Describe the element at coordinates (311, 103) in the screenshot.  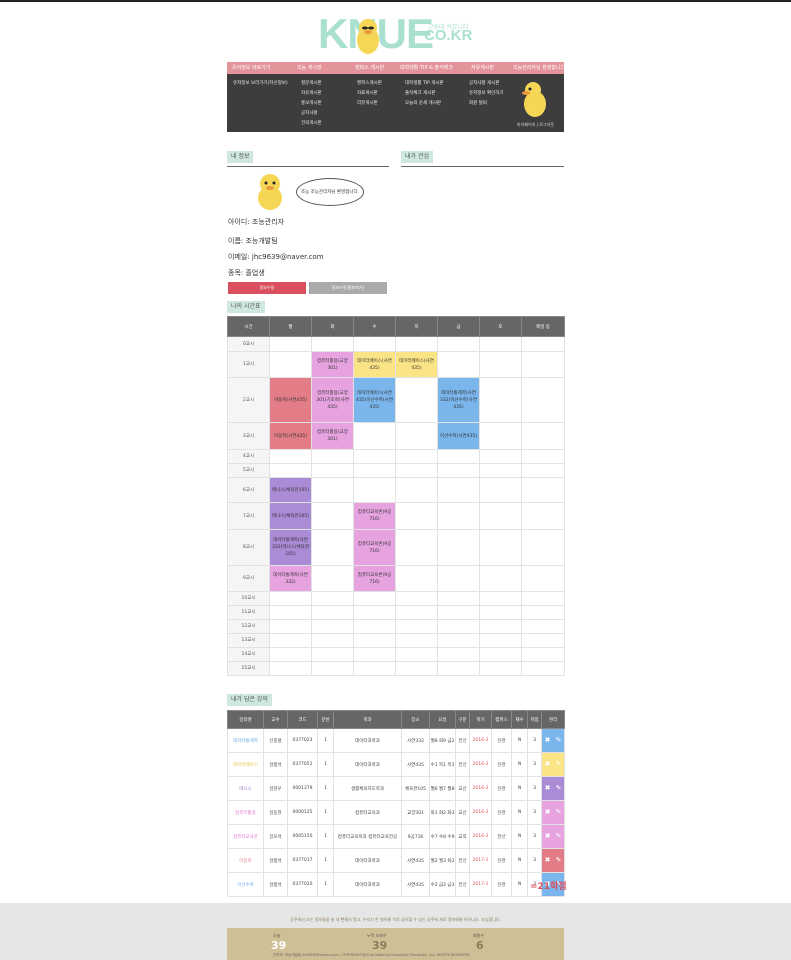
I see `nav-item: 홍보게시판` at that location.